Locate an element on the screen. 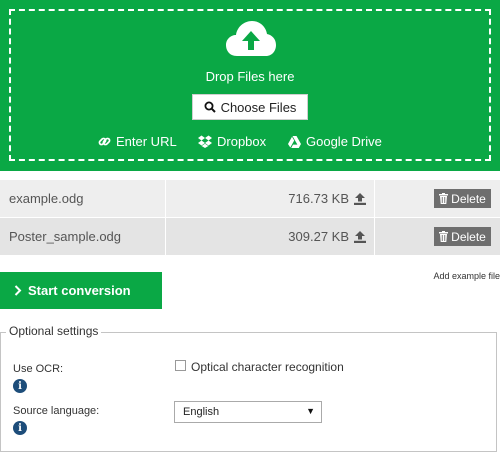 This screenshot has height=452, width=500. google-drive-link: Google Drive is located at coordinates (335, 141).